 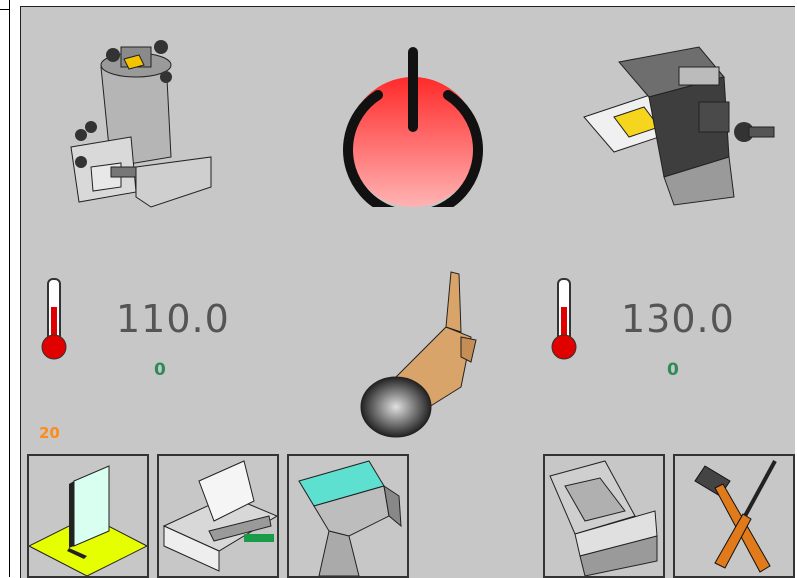 I want to click on touch-hand-icon, so click(x=416, y=354).